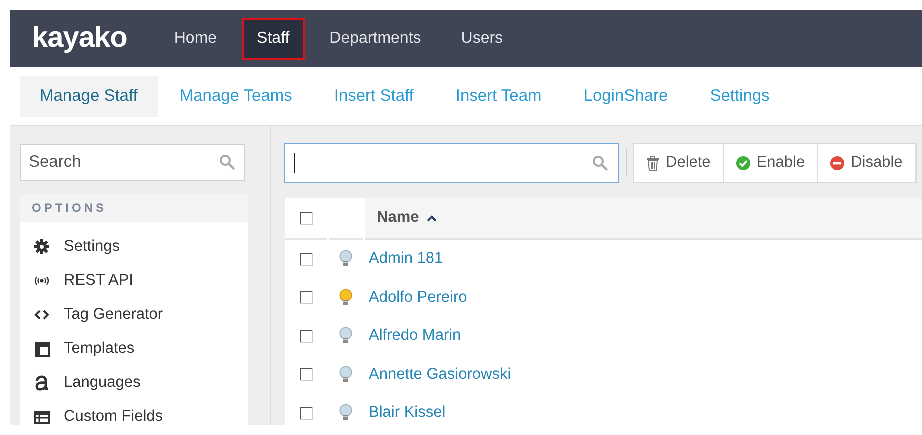 The image size is (922, 435). What do you see at coordinates (653, 163) in the screenshot?
I see `trash-icon` at bounding box center [653, 163].